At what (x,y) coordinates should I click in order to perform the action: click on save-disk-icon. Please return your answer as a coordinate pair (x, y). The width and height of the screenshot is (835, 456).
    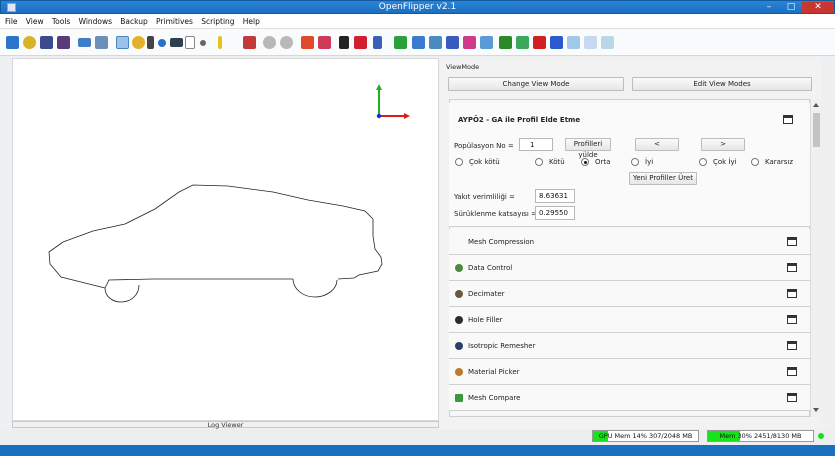
    Looking at the image, I should click on (46, 42).